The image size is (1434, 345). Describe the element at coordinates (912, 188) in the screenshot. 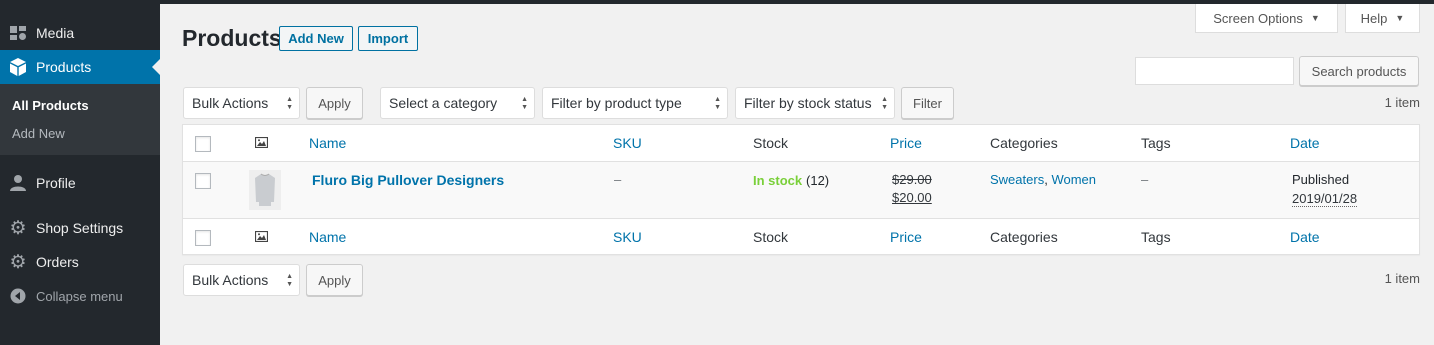

I see `price-cell: $29.00 $20.00` at that location.